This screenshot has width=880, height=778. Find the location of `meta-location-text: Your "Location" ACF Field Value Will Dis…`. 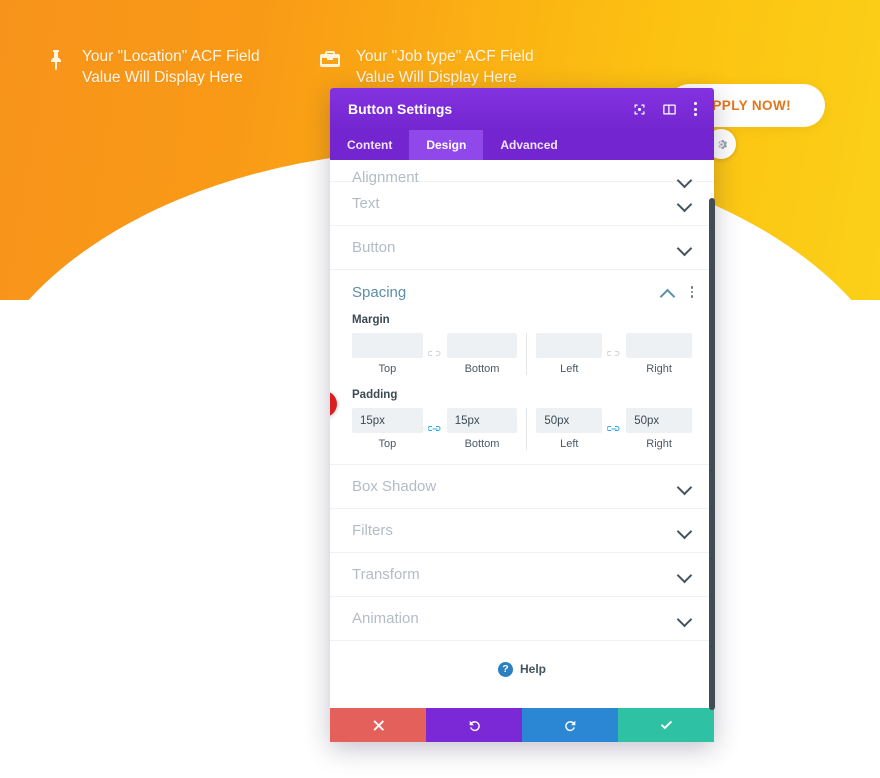

meta-location-text: Your "Location" ACF Field Value Will Dis… is located at coordinates (171, 67).